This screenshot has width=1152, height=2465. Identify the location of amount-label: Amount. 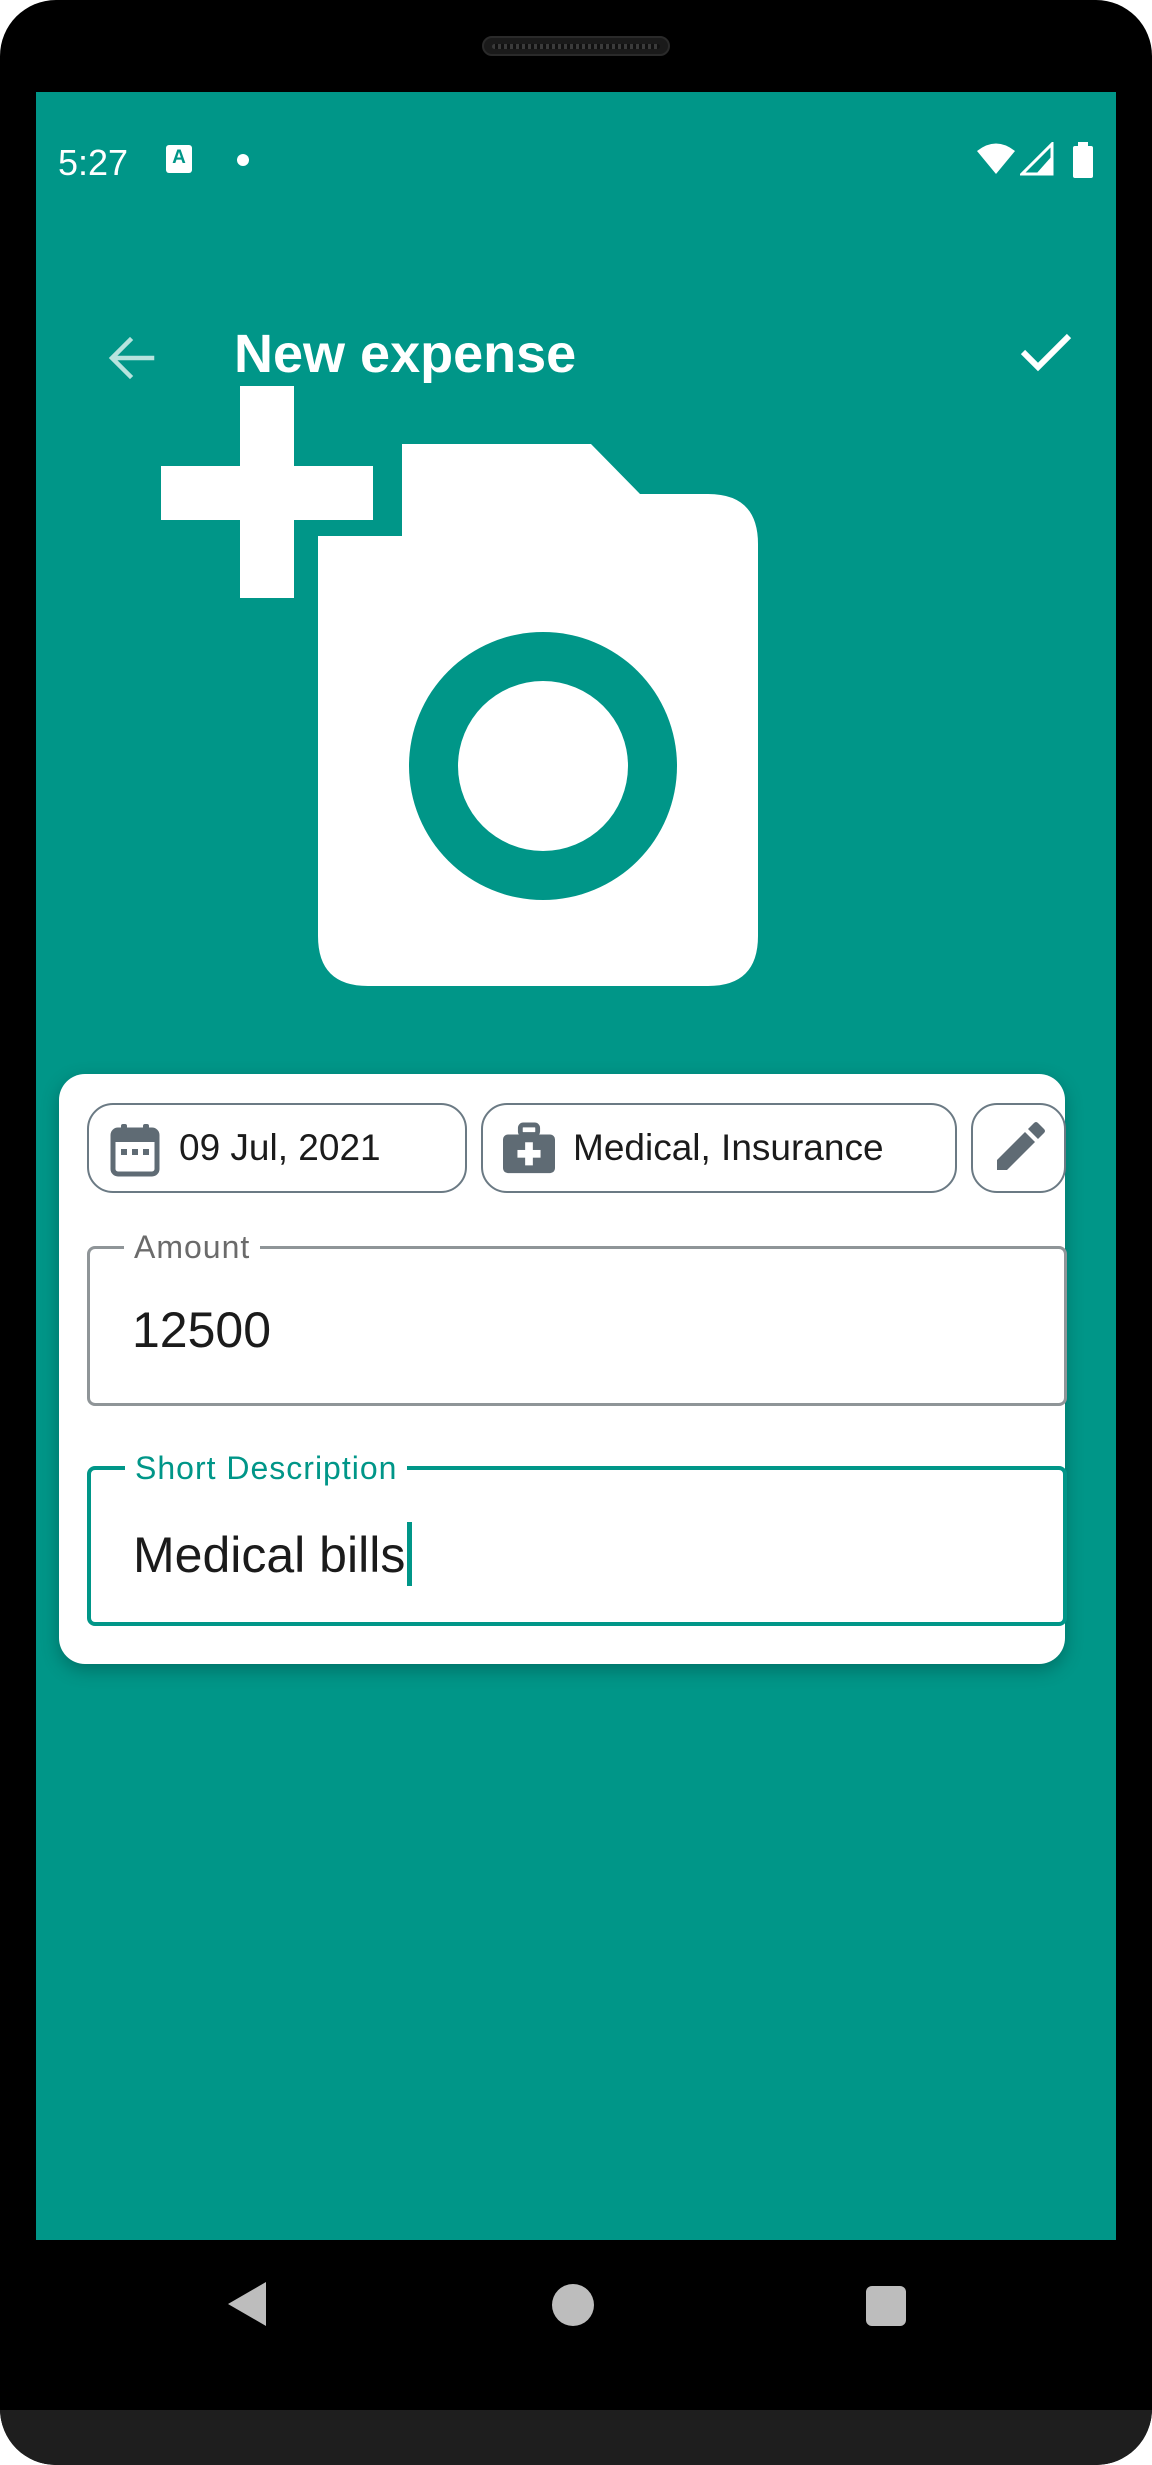
(192, 1247).